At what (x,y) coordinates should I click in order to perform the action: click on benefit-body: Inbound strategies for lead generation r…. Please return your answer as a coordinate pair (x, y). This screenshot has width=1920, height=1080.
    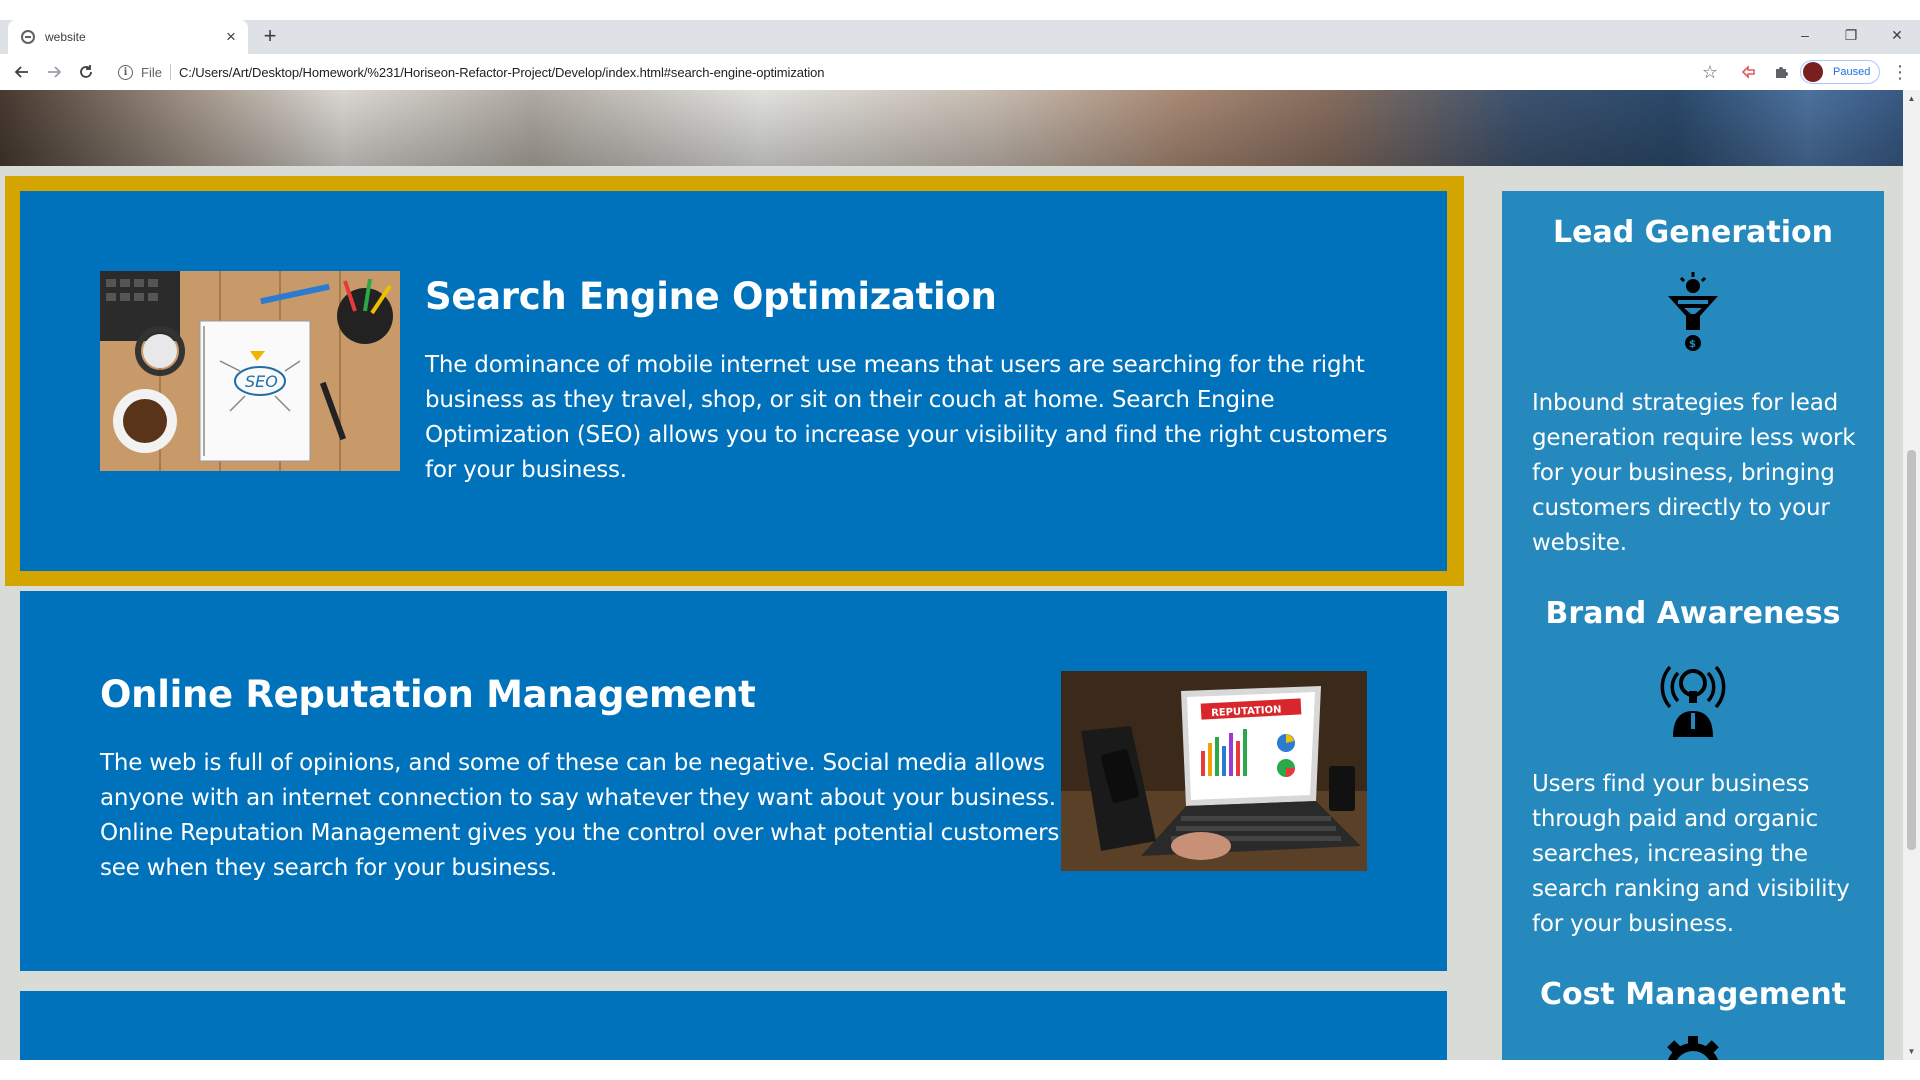
    Looking at the image, I should click on (1694, 473).